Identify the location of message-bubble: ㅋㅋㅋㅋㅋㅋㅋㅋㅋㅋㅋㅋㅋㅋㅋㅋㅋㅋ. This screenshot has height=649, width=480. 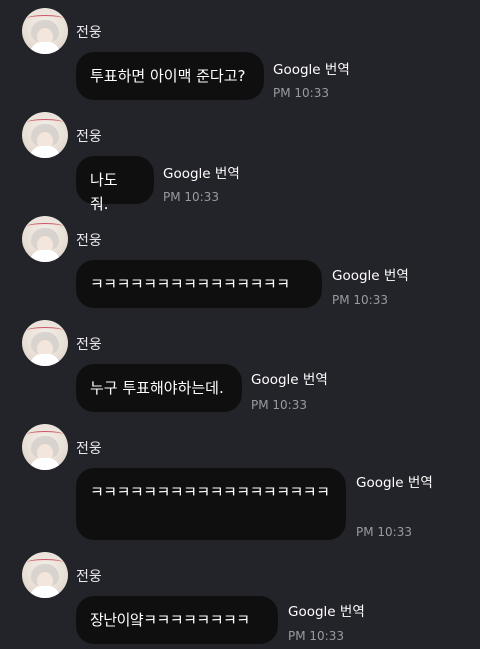
(211, 504).